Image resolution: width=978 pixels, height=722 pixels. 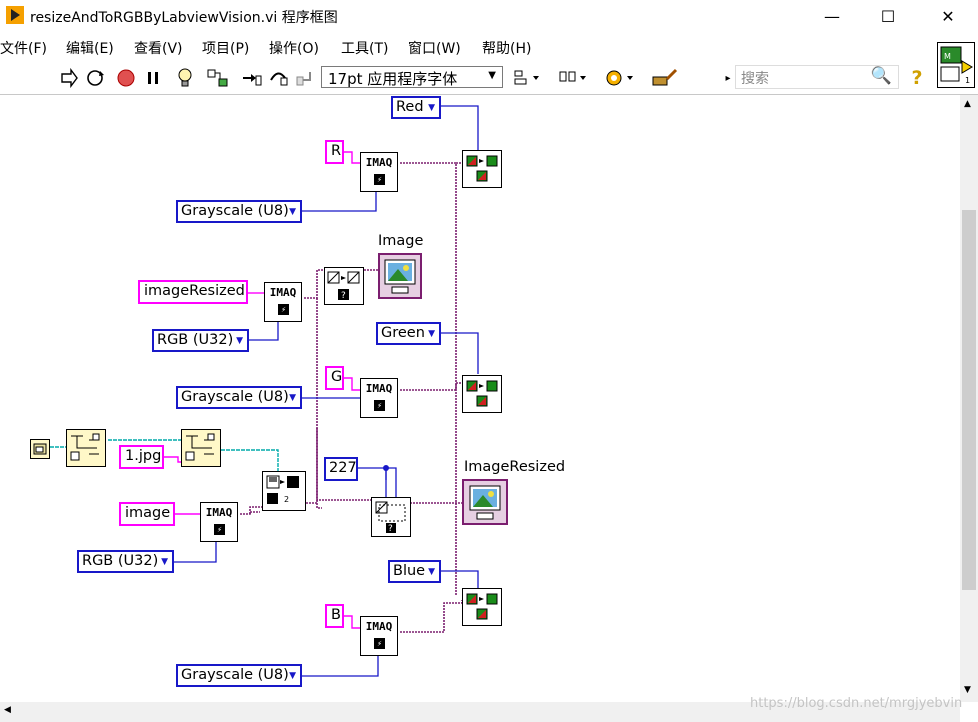 I want to click on vertical-scrollbar: ▲ ▼, so click(x=969, y=398).